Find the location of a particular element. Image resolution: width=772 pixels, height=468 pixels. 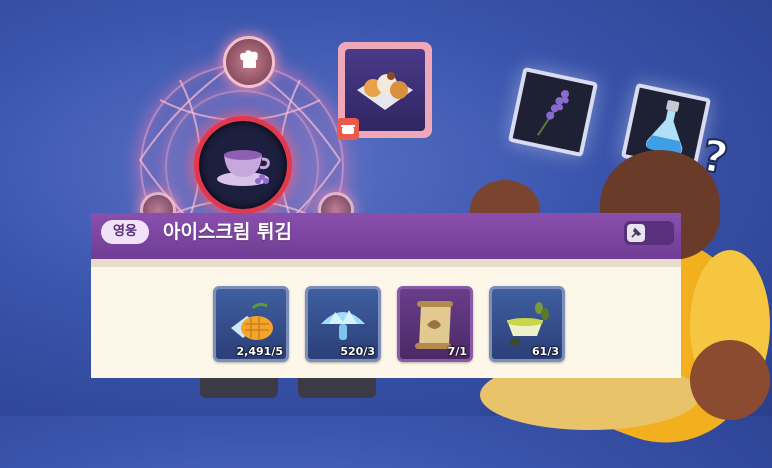

main-recipe-node is located at coordinates (243, 165).